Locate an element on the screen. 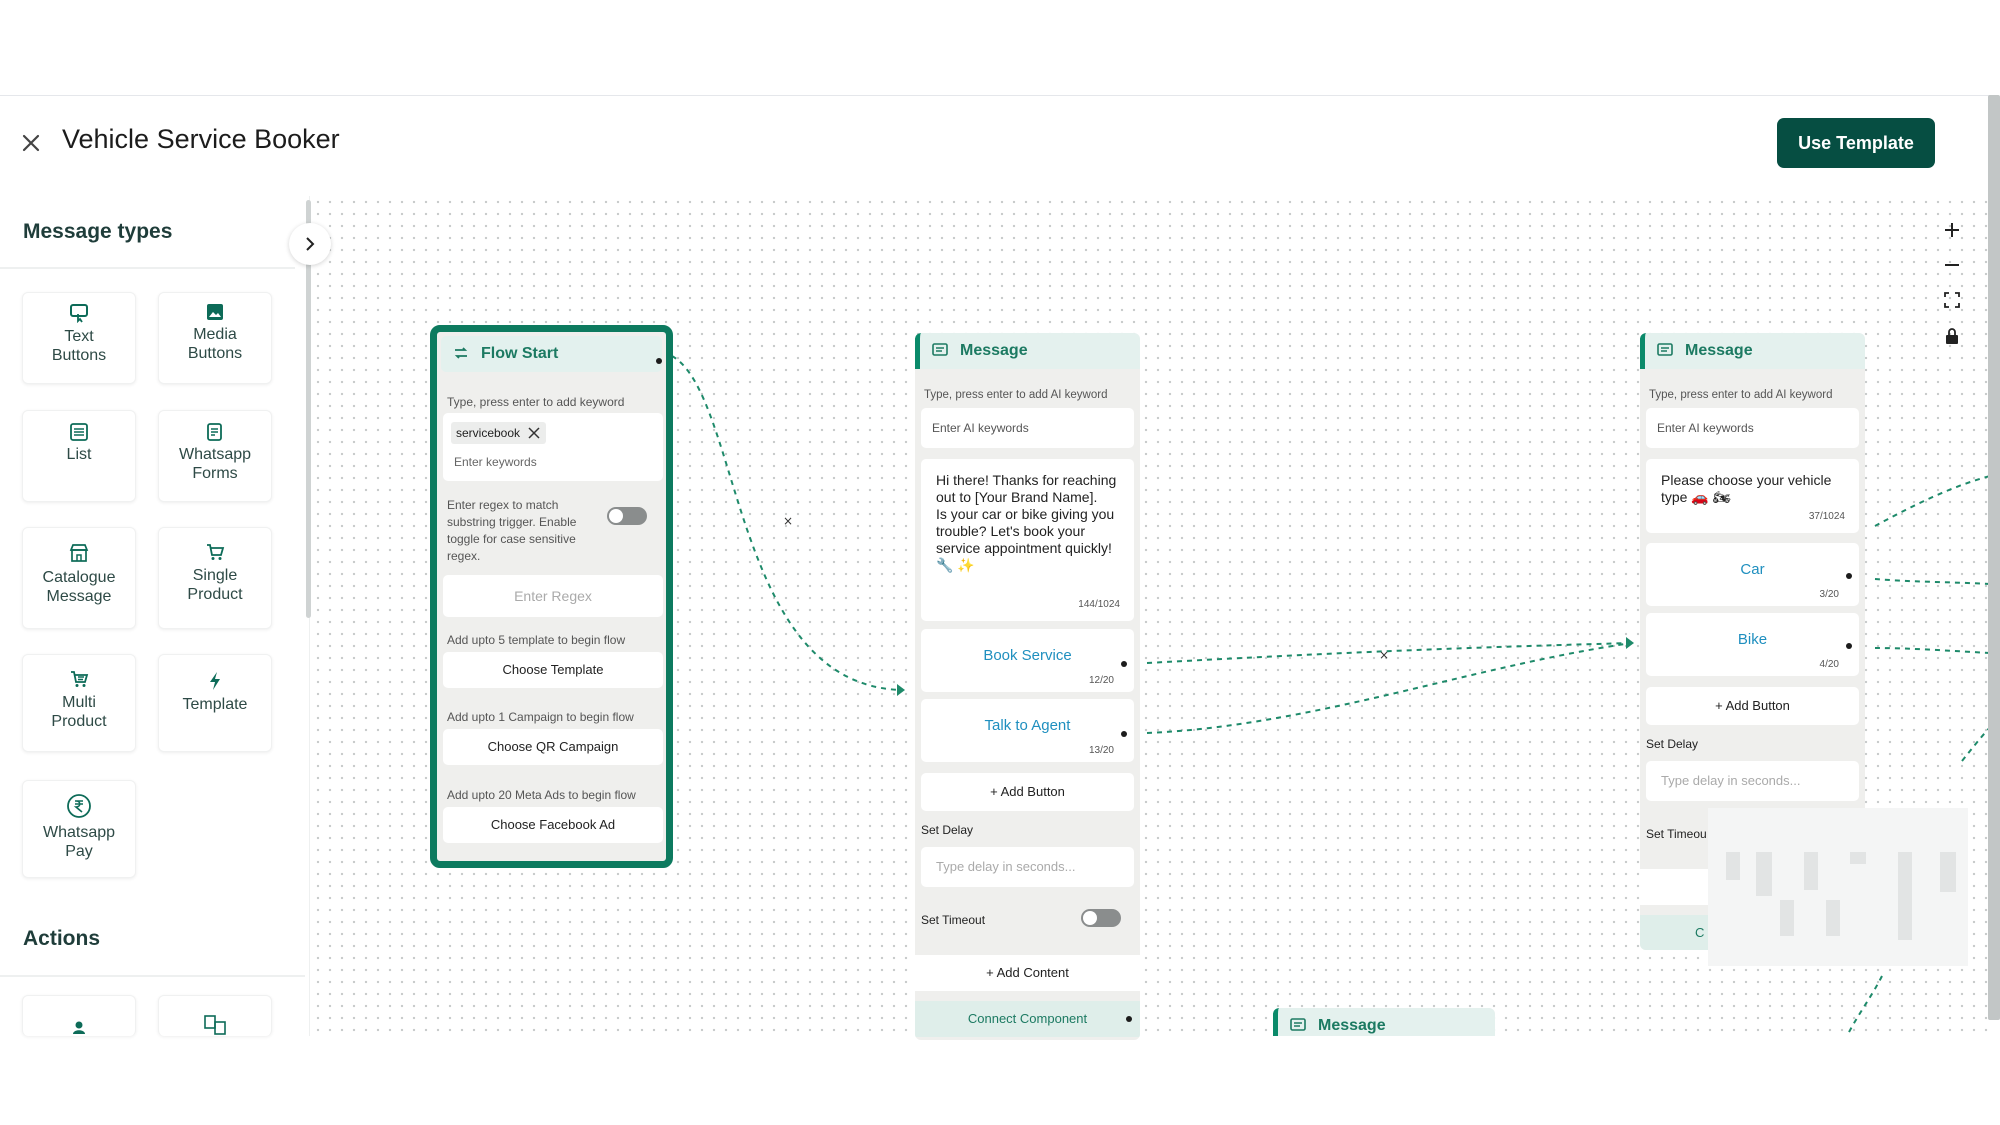 The width and height of the screenshot is (2000, 1125). zoom-out-icon is located at coordinates (1952, 265).